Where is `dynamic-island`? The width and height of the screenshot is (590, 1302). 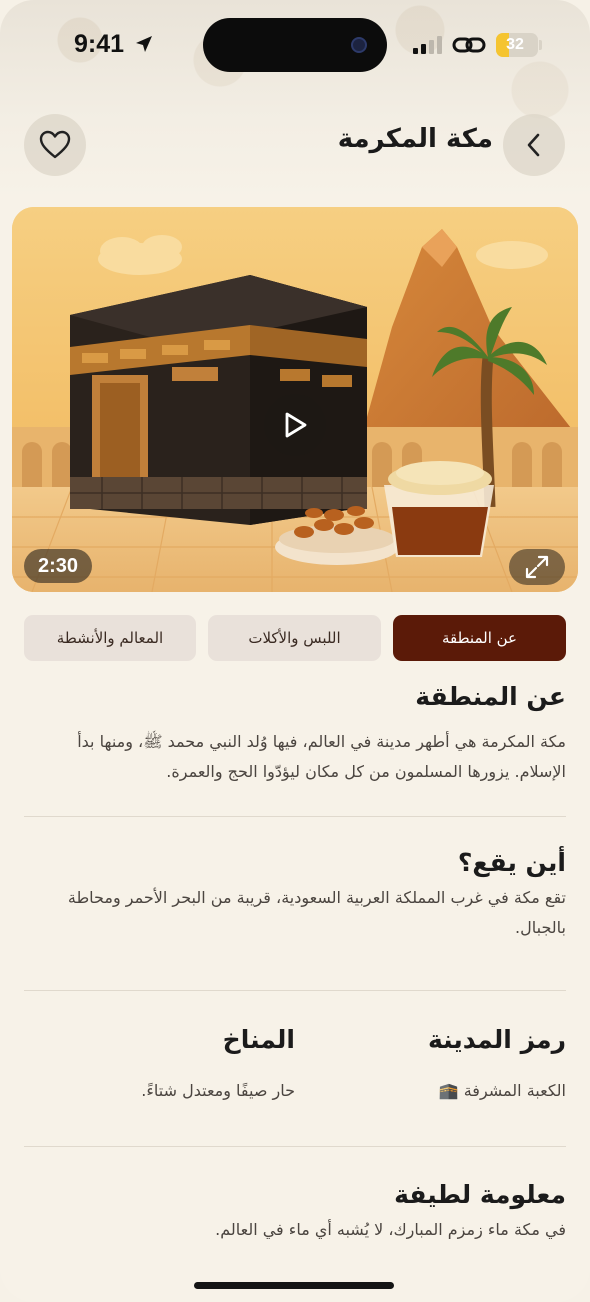
dynamic-island is located at coordinates (295, 45).